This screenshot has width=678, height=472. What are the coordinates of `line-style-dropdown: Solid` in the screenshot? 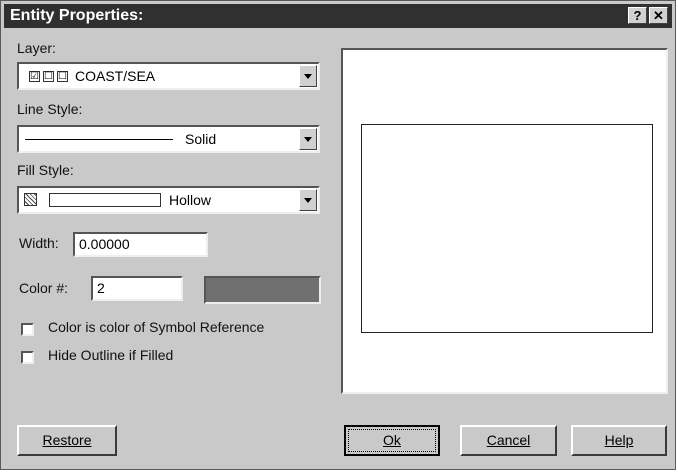 It's located at (168, 139).